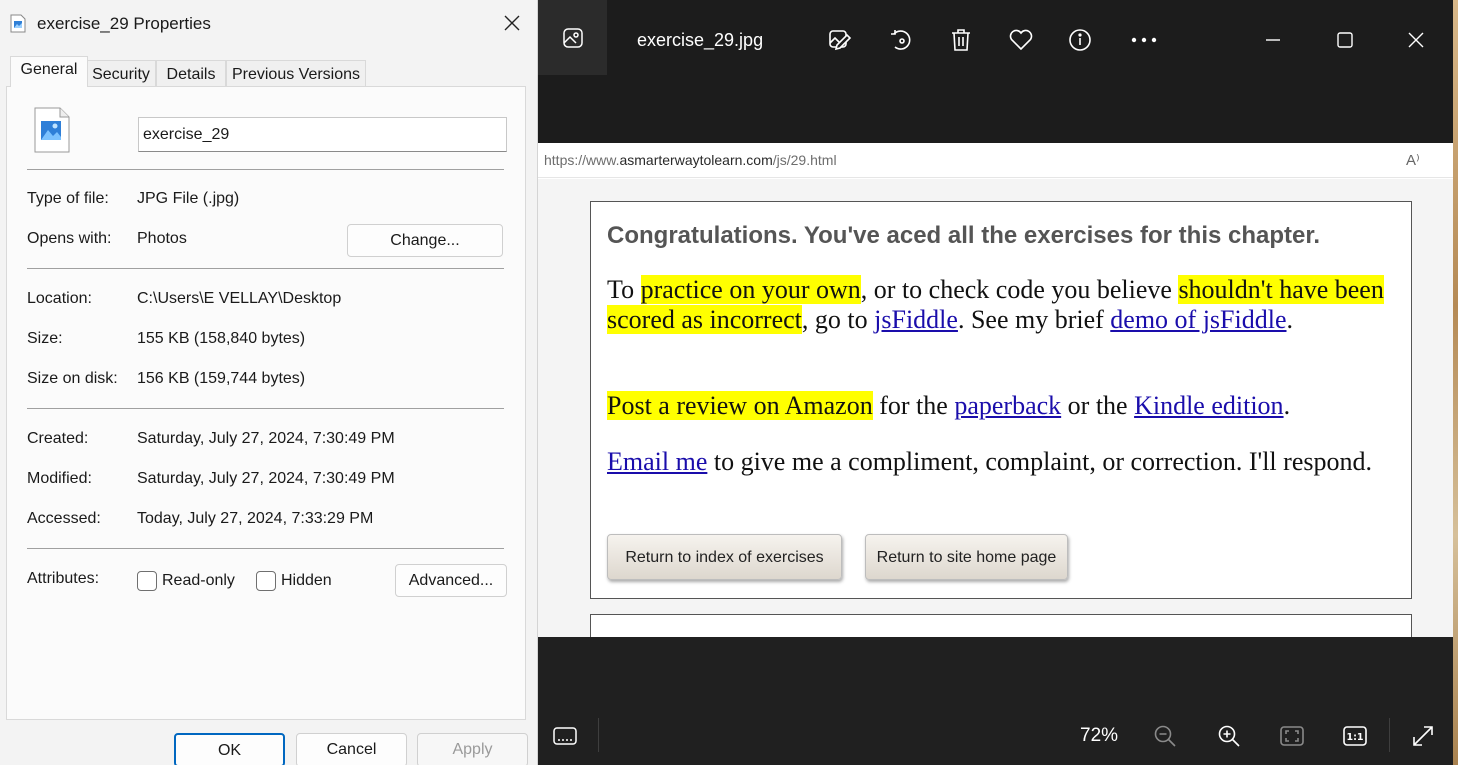 This screenshot has height=765, width=1458. I want to click on paperback-link: paperback, so click(1008, 405).